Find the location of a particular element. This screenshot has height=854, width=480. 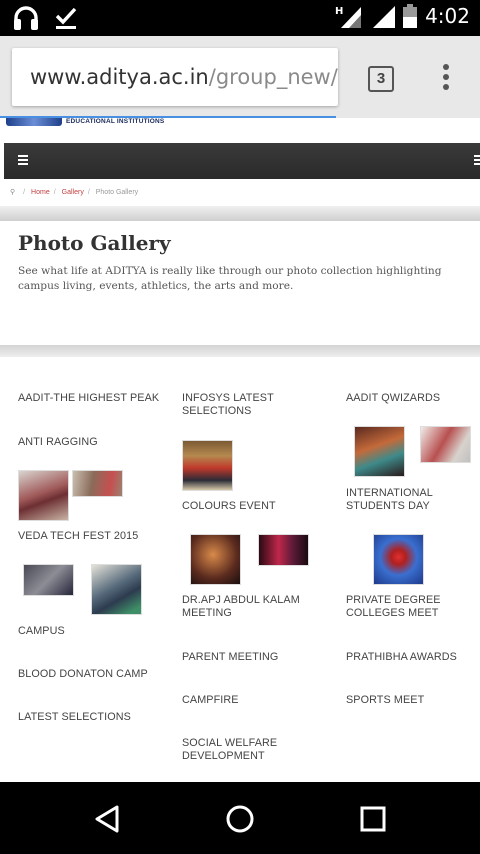

system-nav-bar is located at coordinates (240, 818).